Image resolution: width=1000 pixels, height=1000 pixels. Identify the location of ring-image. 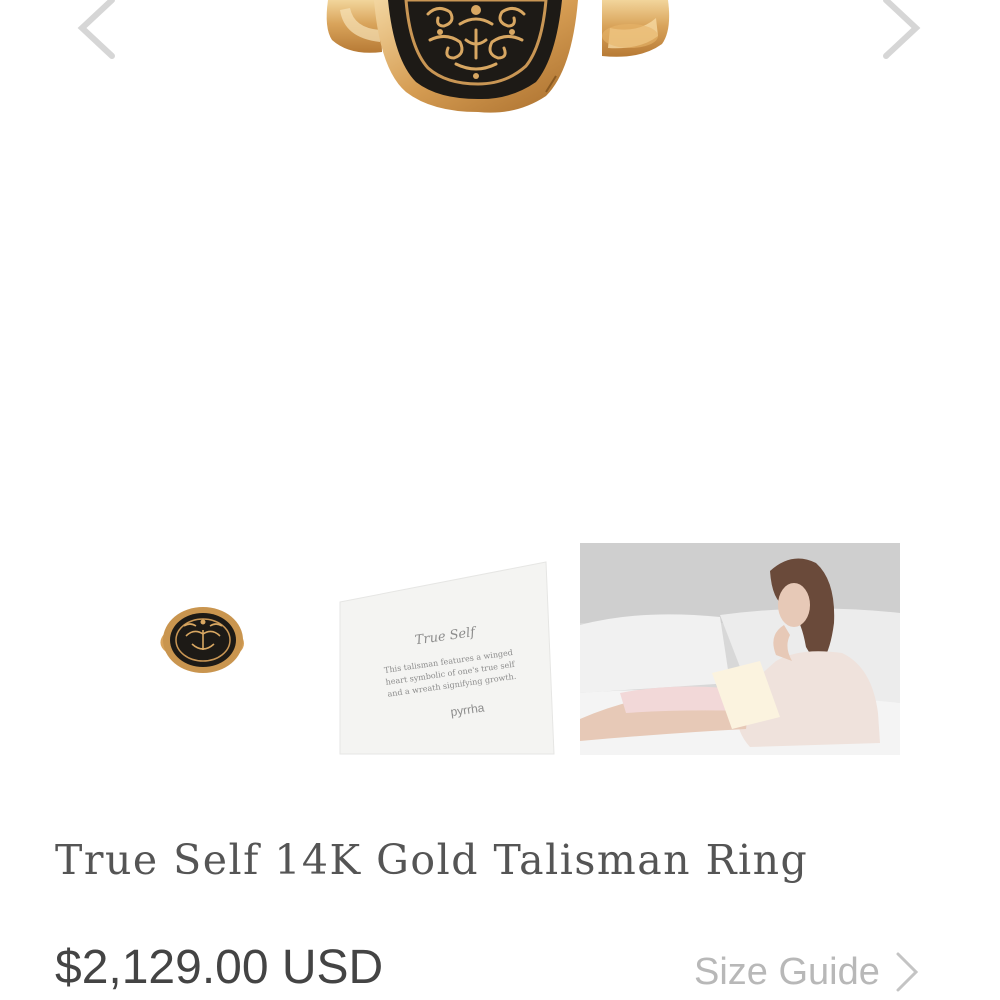
(498, 56).